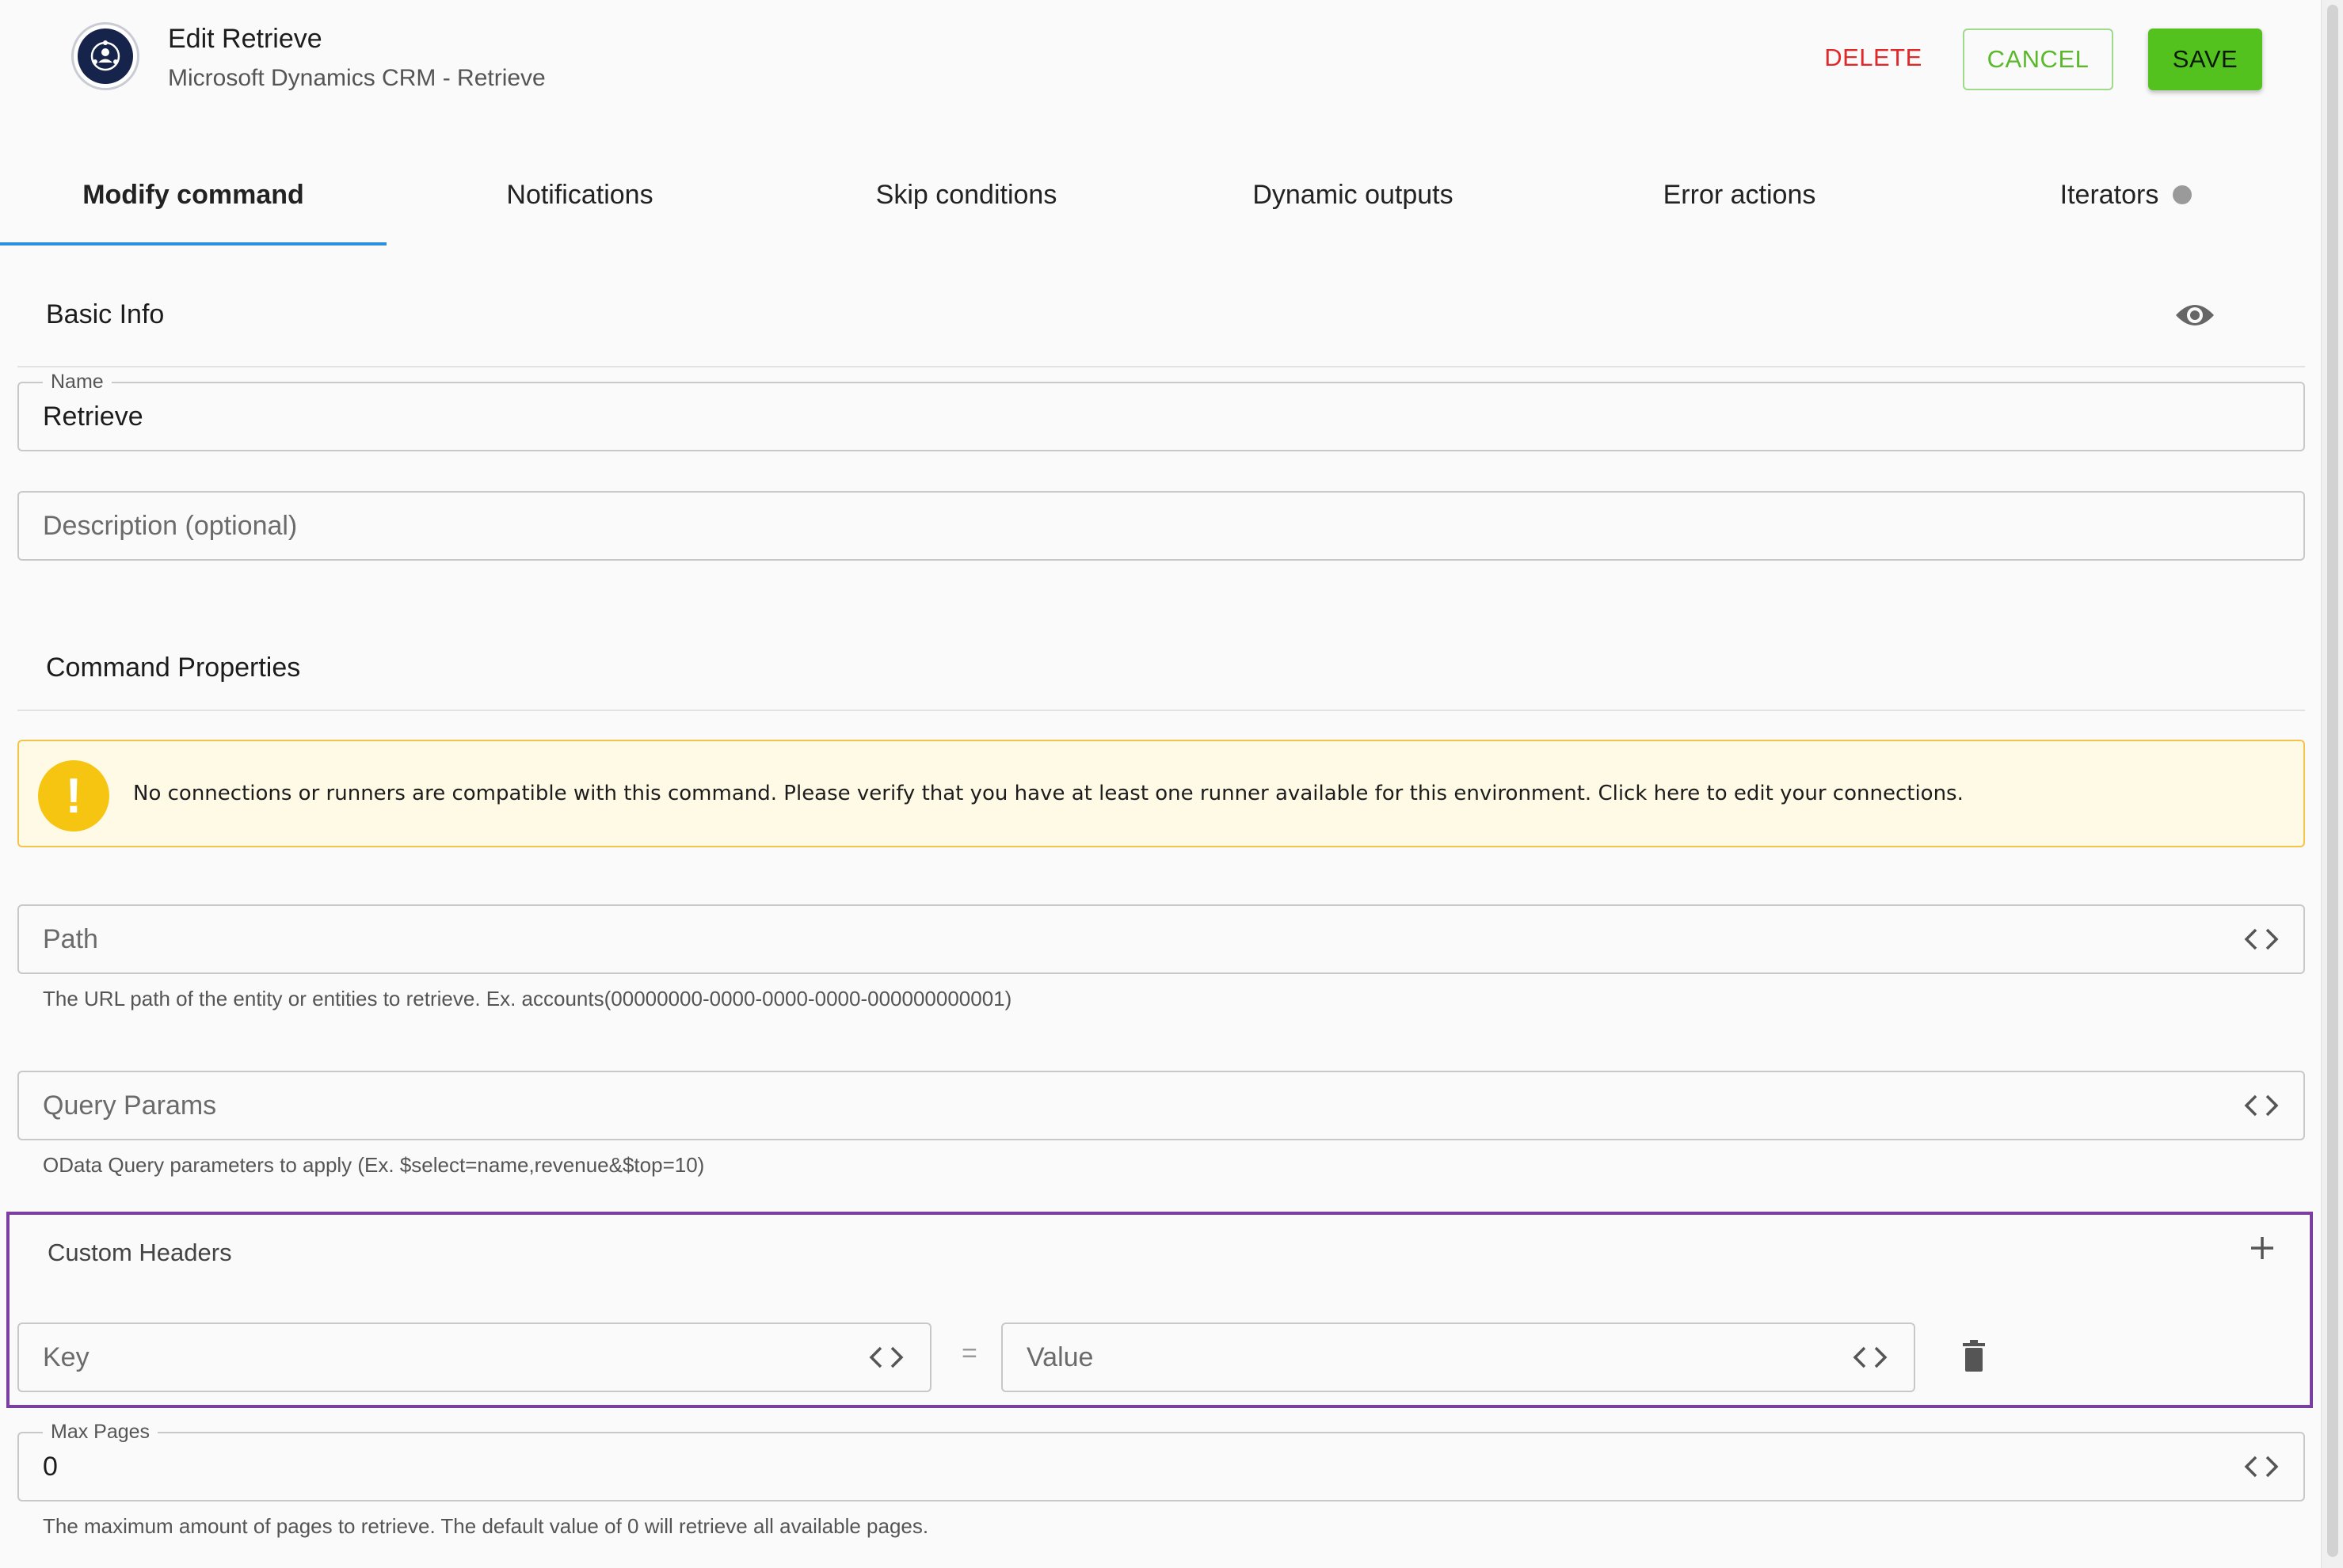 The image size is (2343, 1568). I want to click on name-field: Name Retrieve, so click(1161, 411).